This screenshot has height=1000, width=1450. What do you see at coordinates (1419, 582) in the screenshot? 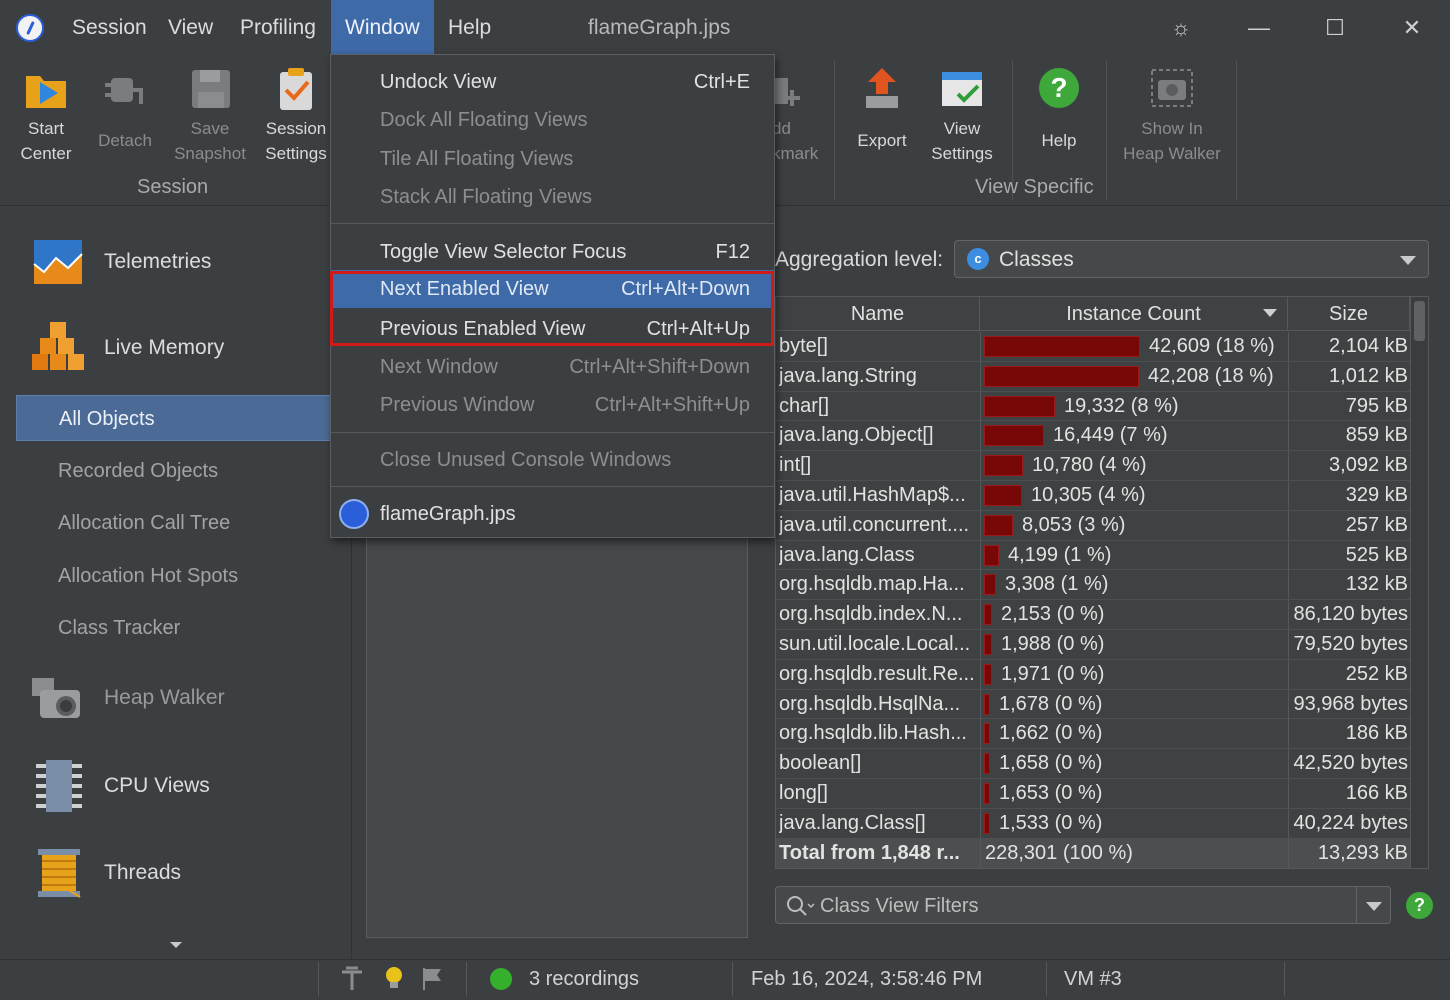
I see `vertical-scrollbar` at bounding box center [1419, 582].